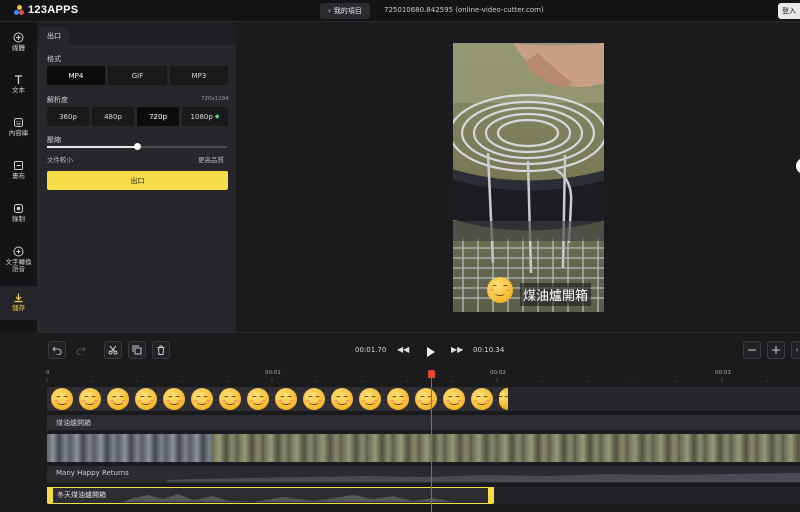 This screenshot has height=512, width=800. I want to click on undo-button, so click(57, 350).